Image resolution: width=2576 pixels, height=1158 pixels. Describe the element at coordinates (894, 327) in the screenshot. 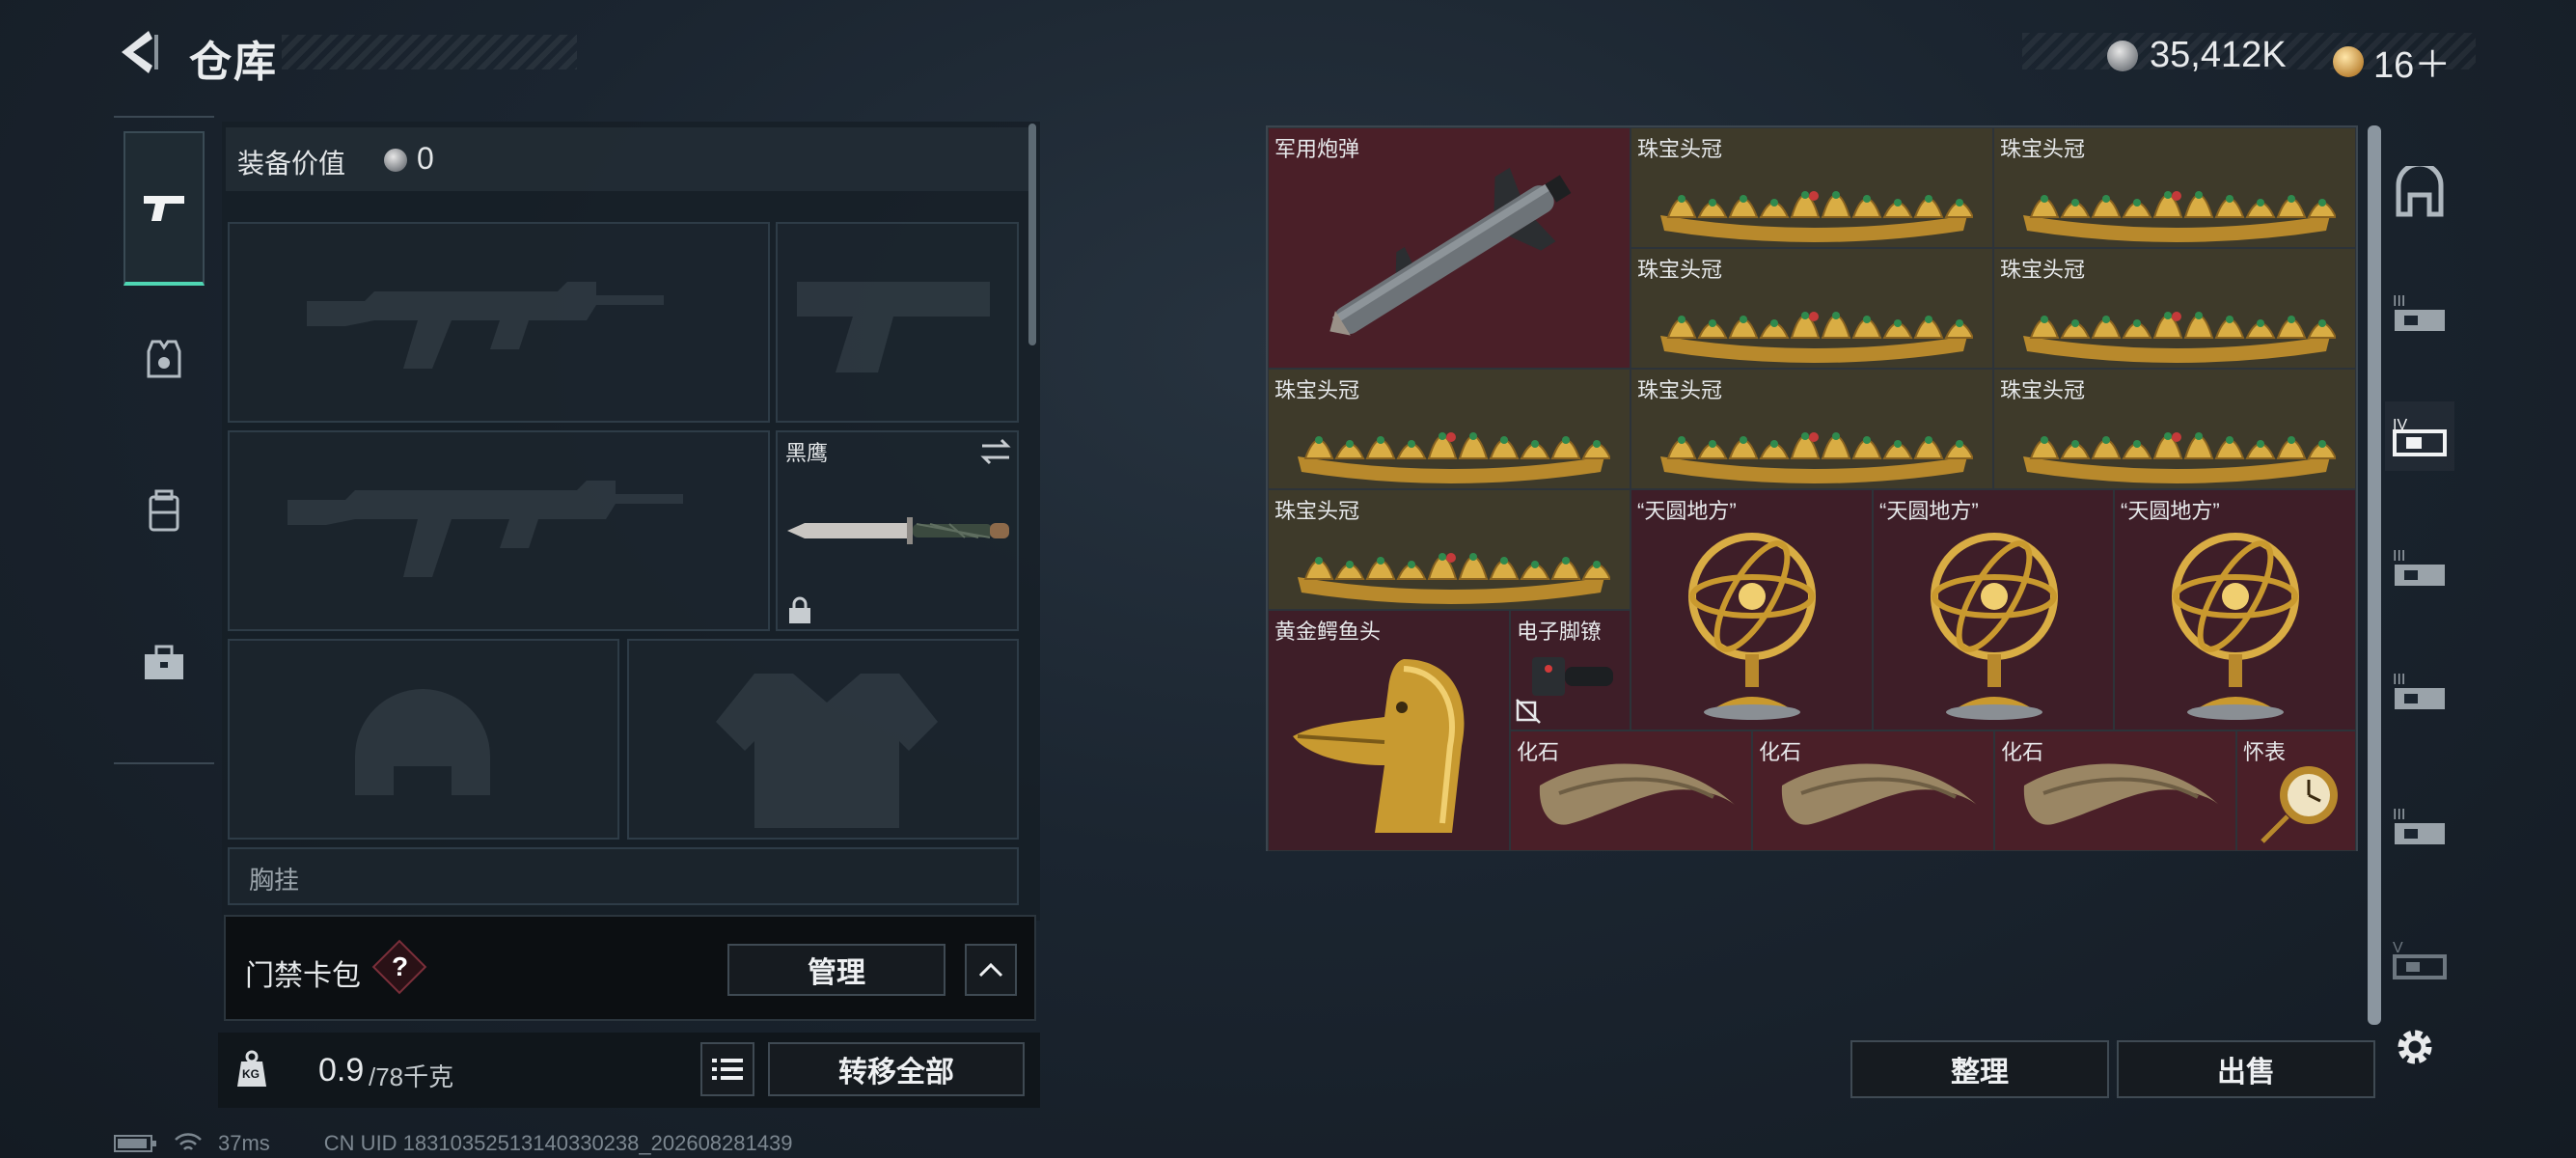

I see `pistol-silhouette-icon` at that location.